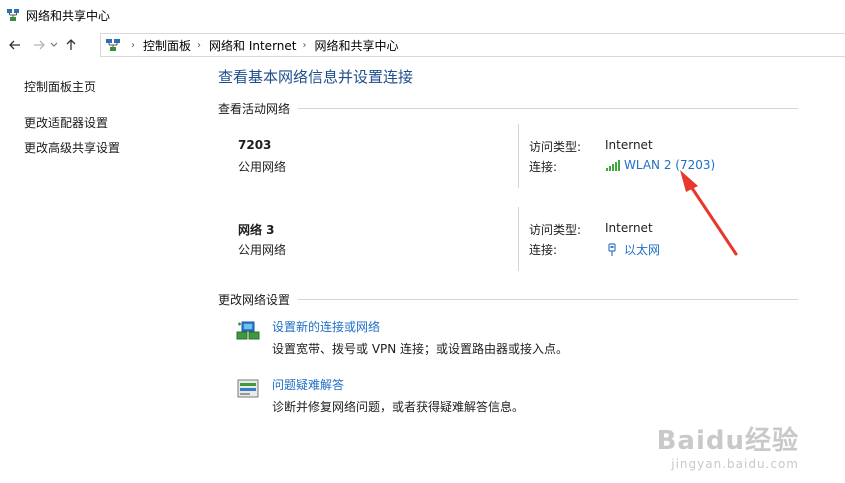  I want to click on navigation-bar: › 控制面板 › 网络和 Internet › 网络和共享中心, so click(422, 45).